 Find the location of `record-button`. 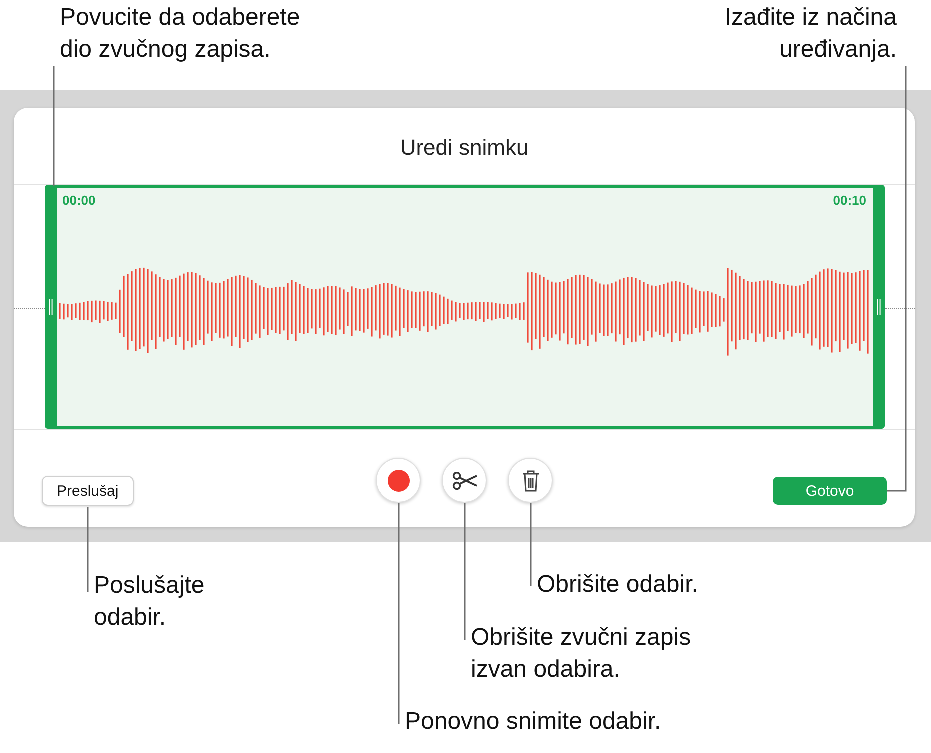

record-button is located at coordinates (398, 480).